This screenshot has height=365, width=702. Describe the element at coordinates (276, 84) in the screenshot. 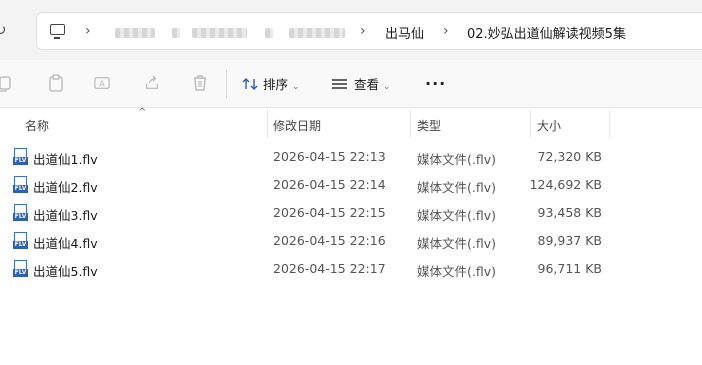

I see `sort-label: 排序` at that location.